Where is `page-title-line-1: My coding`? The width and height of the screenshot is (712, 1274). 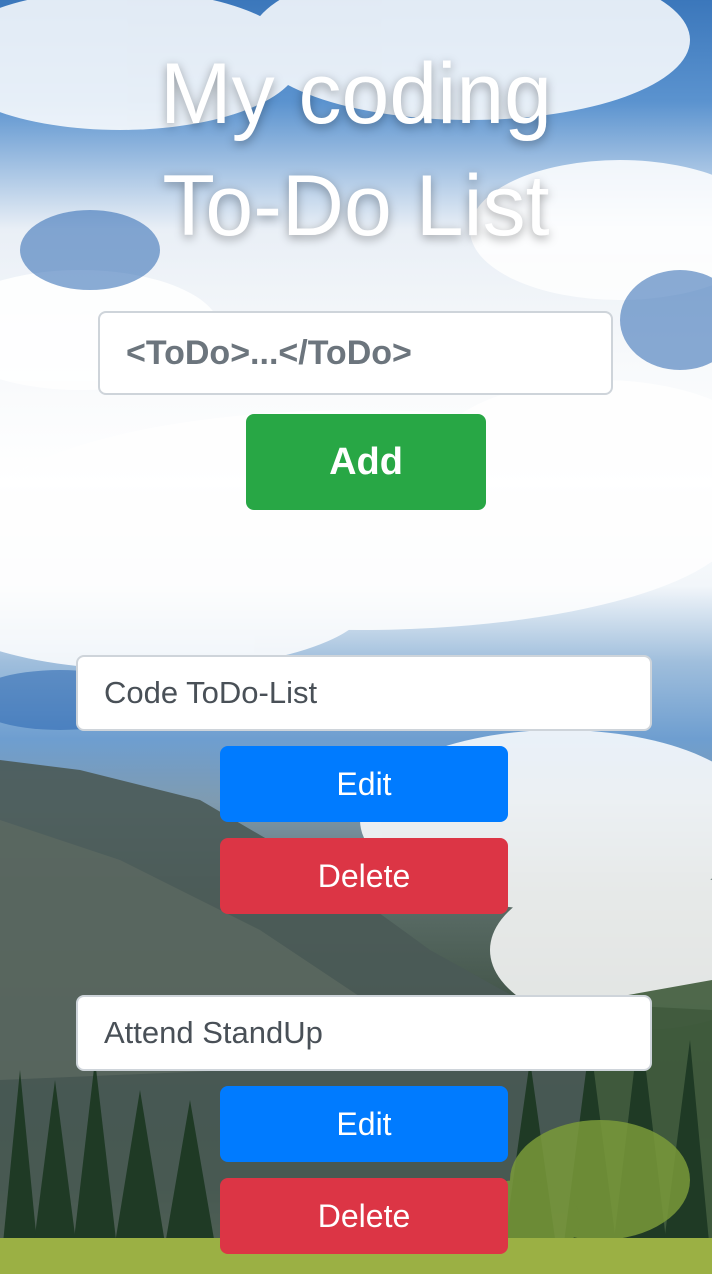 page-title-line-1: My coding is located at coordinates (356, 94).